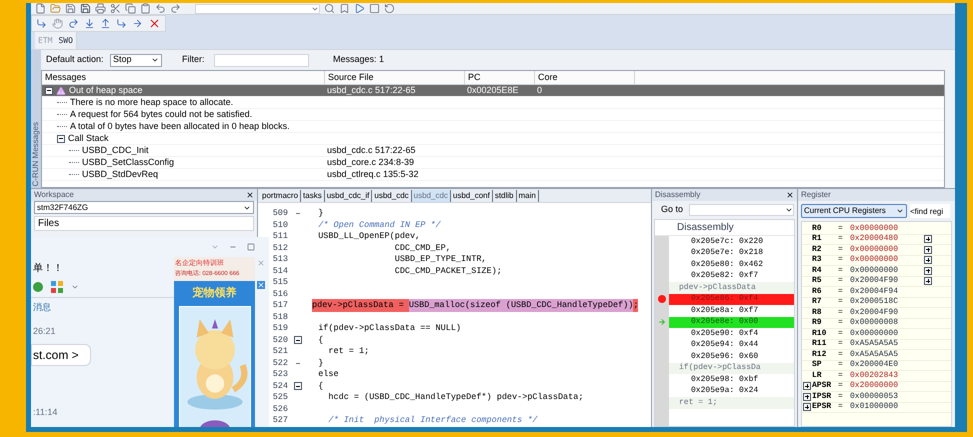 This screenshot has width=973, height=437. Describe the element at coordinates (471, 196) in the screenshot. I see `editor-tab: usbd_conf` at that location.